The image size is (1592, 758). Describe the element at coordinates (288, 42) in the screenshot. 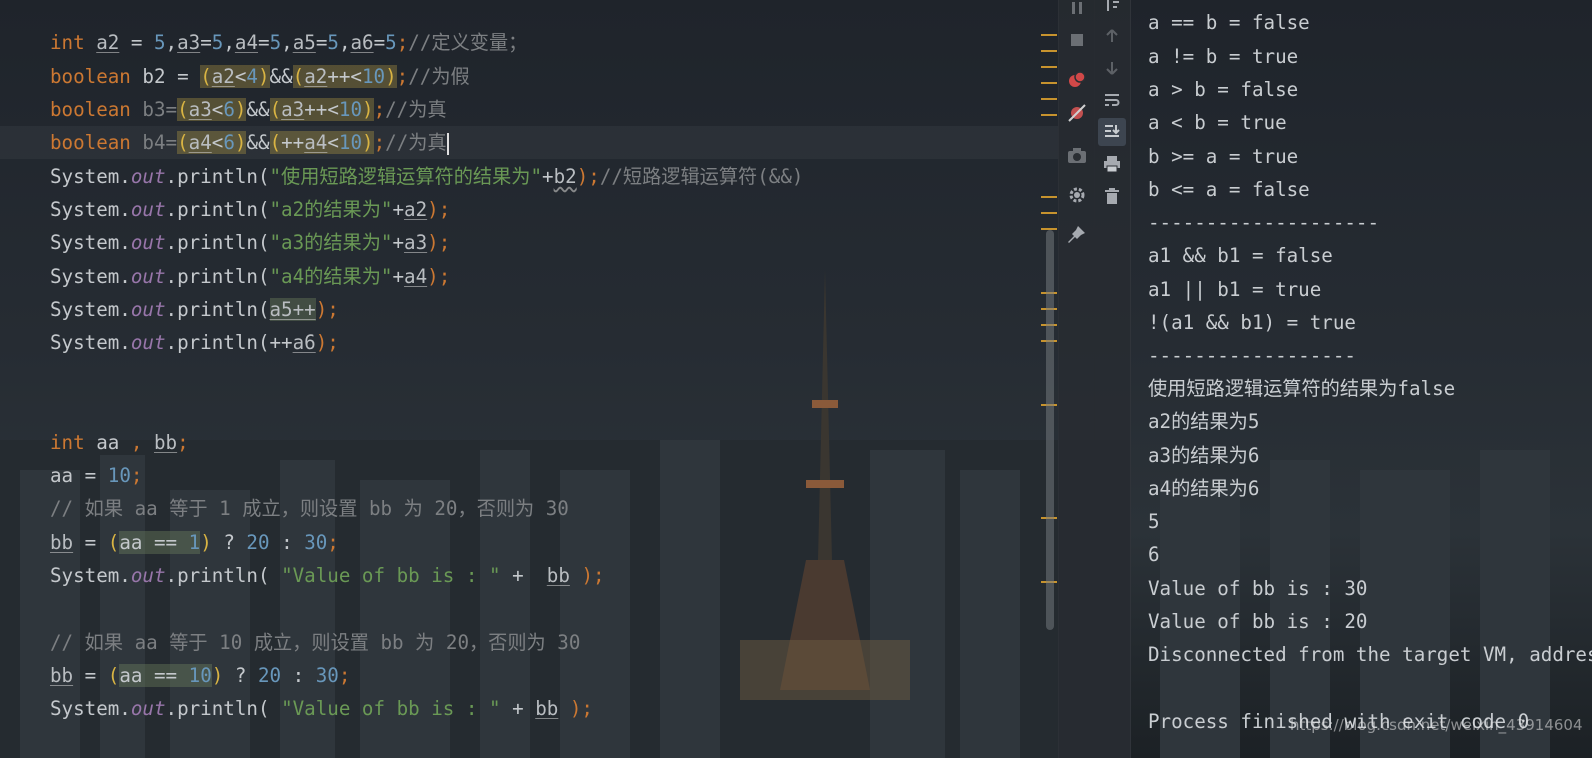

I see `code-line-1: int a2 = 5,a3=5,a4=5,a5=5,a6=5;//定义变量；` at that location.